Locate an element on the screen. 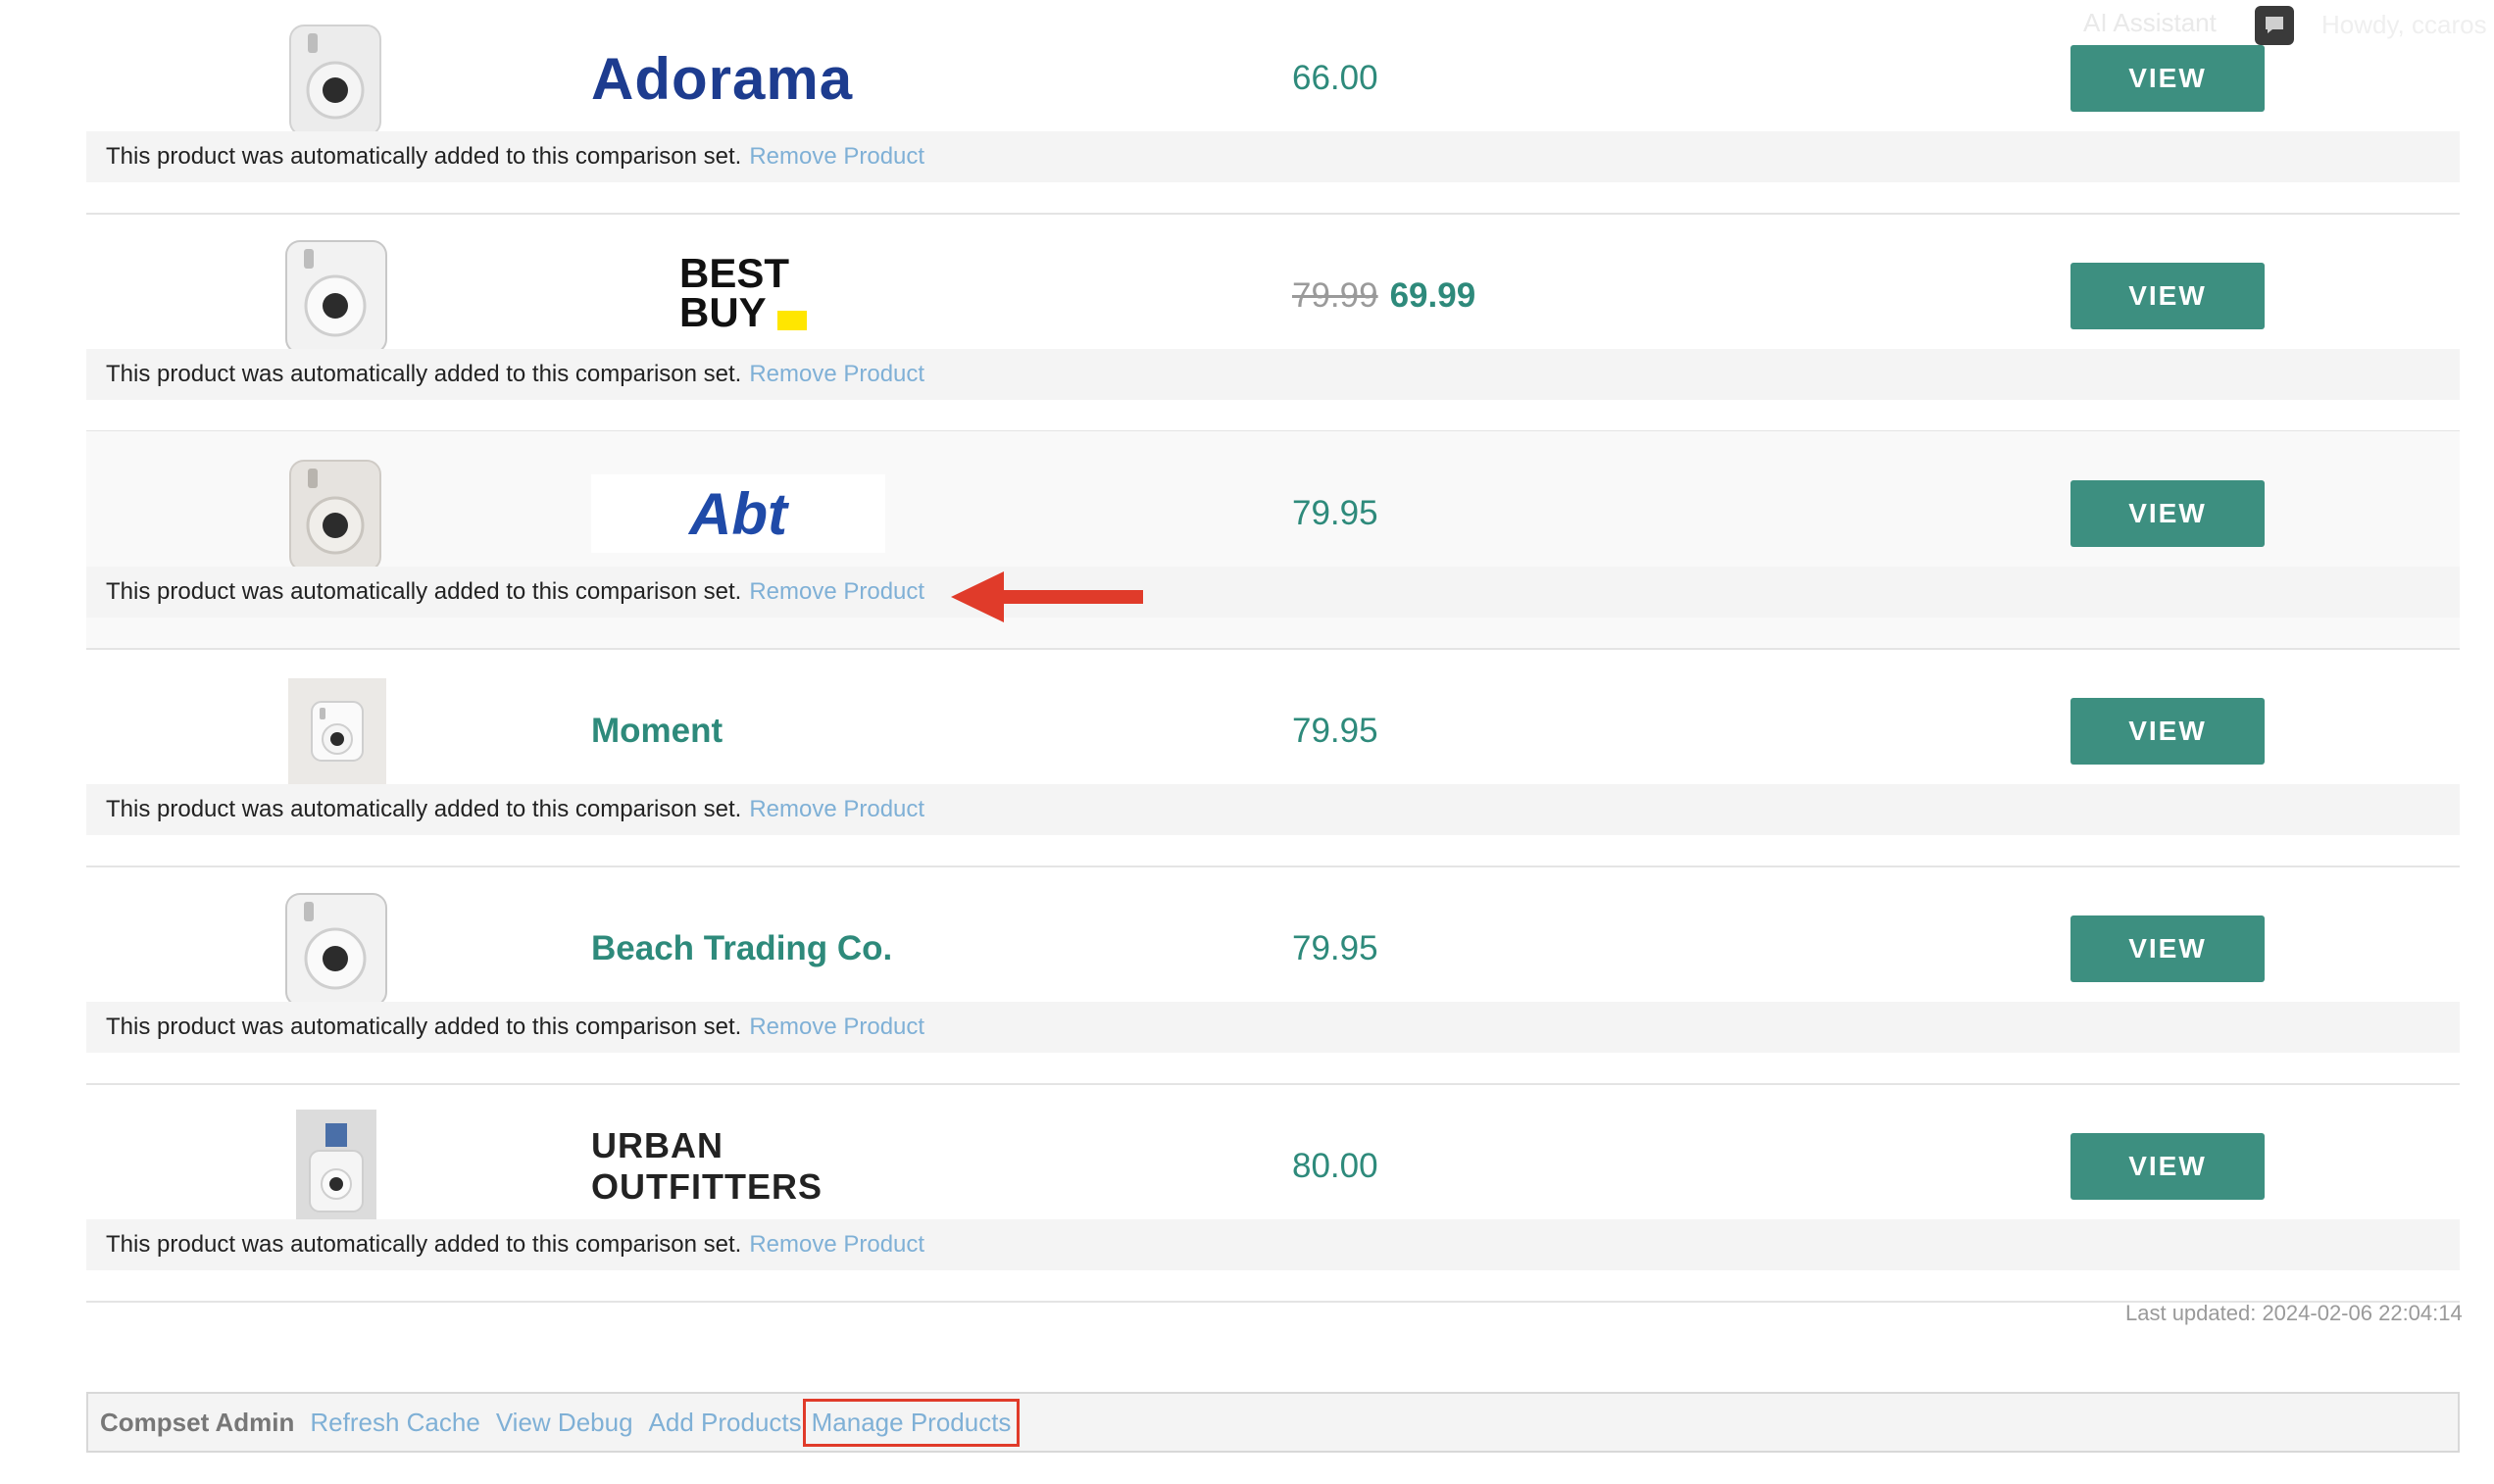  price: 66.00 is located at coordinates (1335, 78).